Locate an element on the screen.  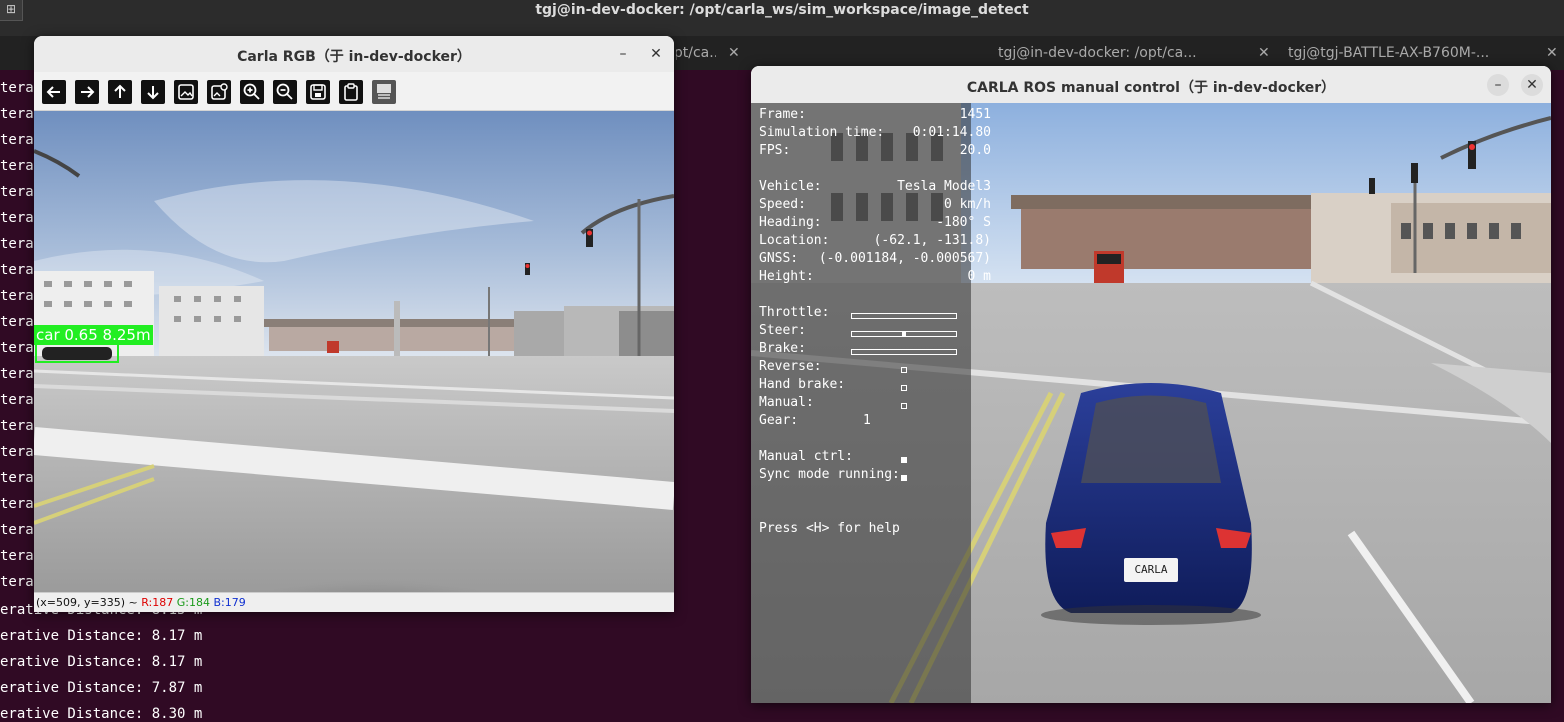
steer-bar is located at coordinates (904, 334).